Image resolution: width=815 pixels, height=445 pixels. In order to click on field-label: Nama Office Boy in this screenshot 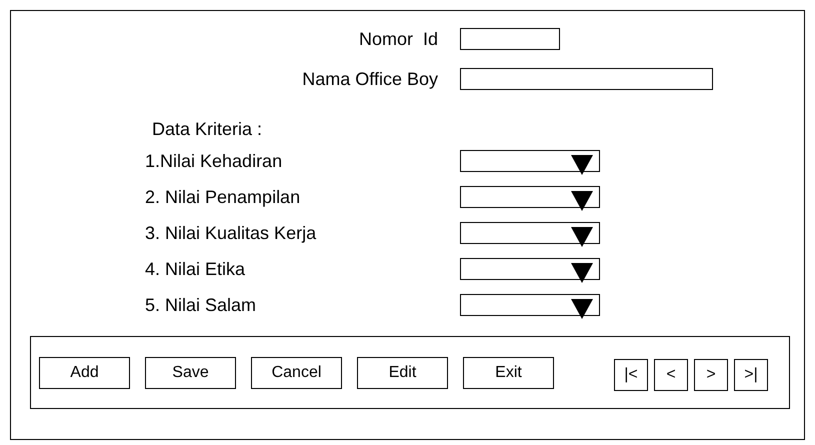, I will do `click(370, 79)`.